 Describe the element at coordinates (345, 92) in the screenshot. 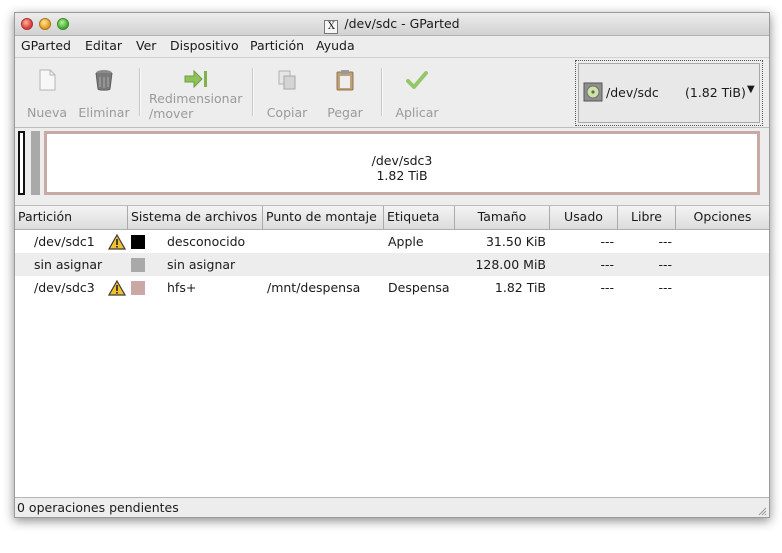

I see `pegar-button: Pegar` at that location.